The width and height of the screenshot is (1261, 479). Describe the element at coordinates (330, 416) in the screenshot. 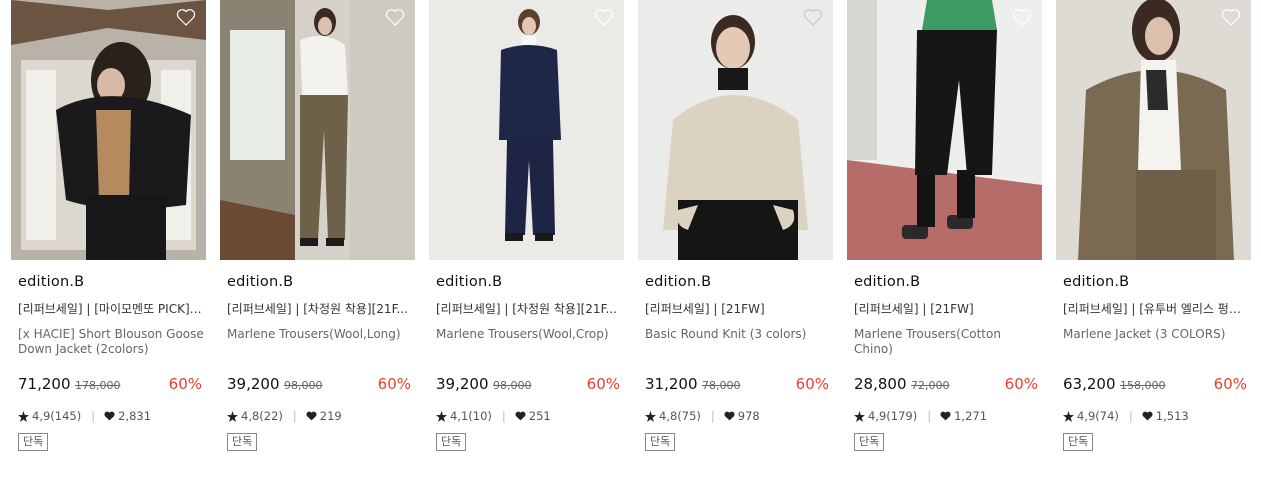

I see `like-count: 219` at that location.